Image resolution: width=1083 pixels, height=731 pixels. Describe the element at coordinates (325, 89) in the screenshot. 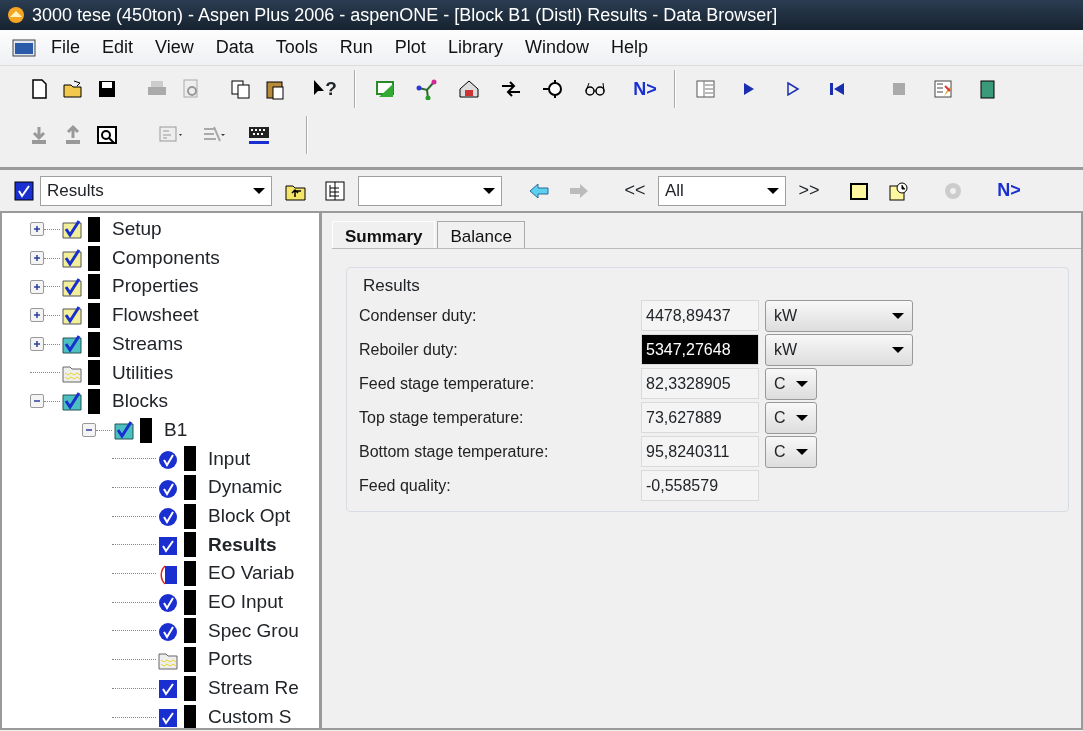

I see `whats-this-button: ?` at that location.